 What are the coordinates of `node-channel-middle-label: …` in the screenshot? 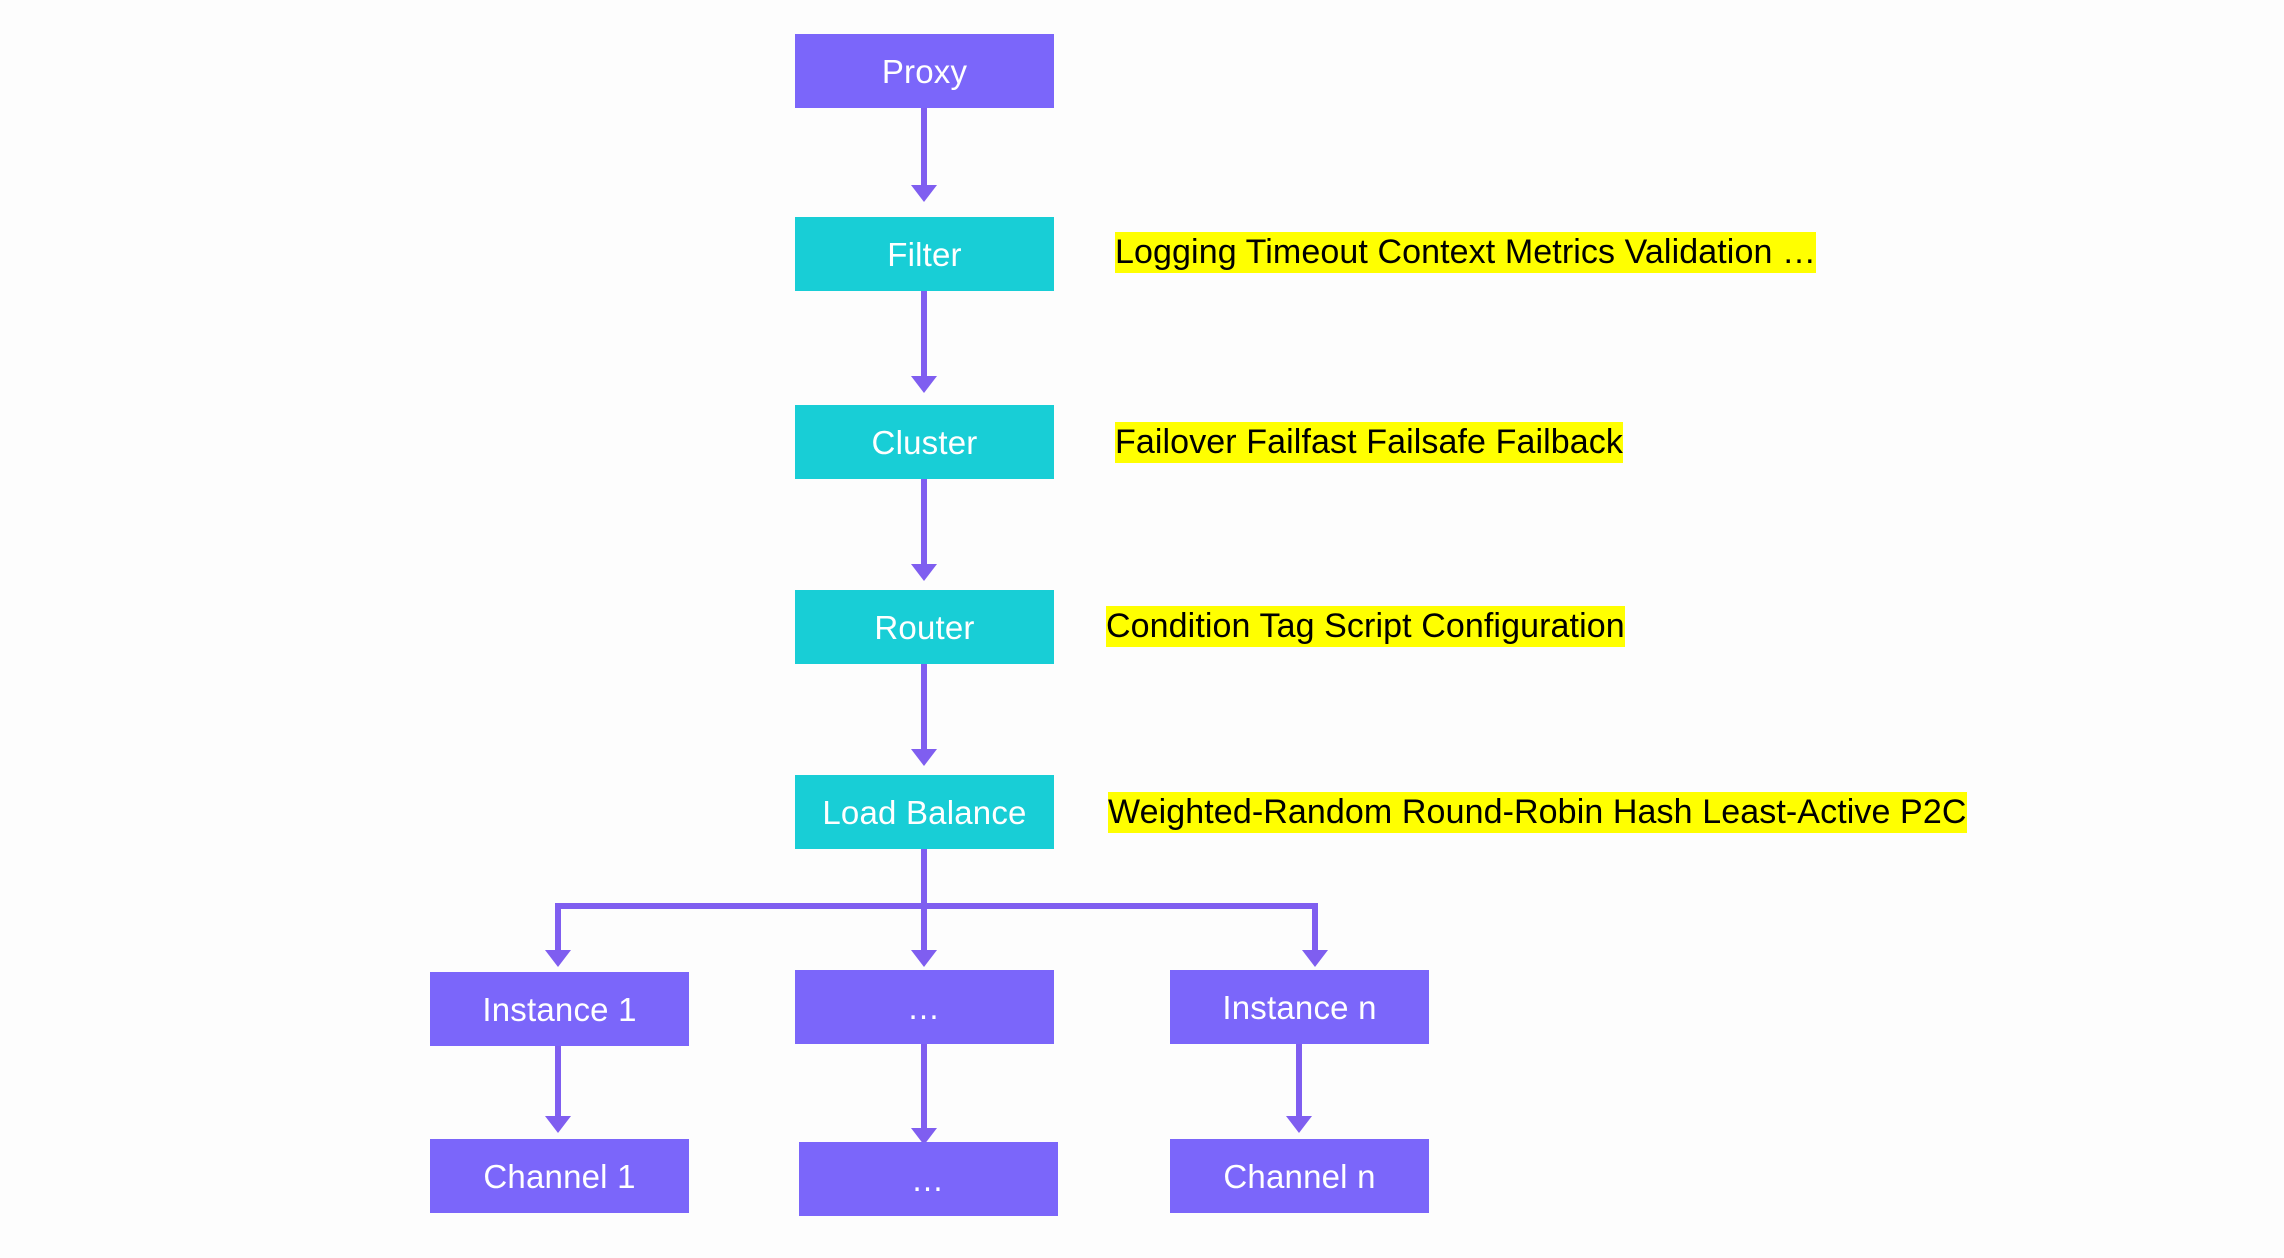 It's located at (928, 1179).